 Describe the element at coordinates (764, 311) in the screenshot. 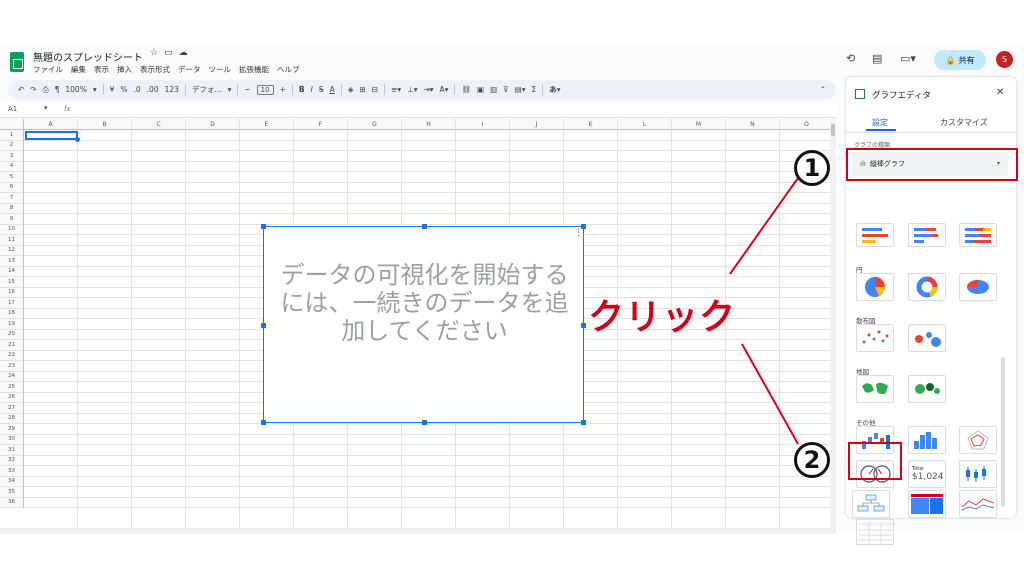

I see `annotation-arrows` at that location.